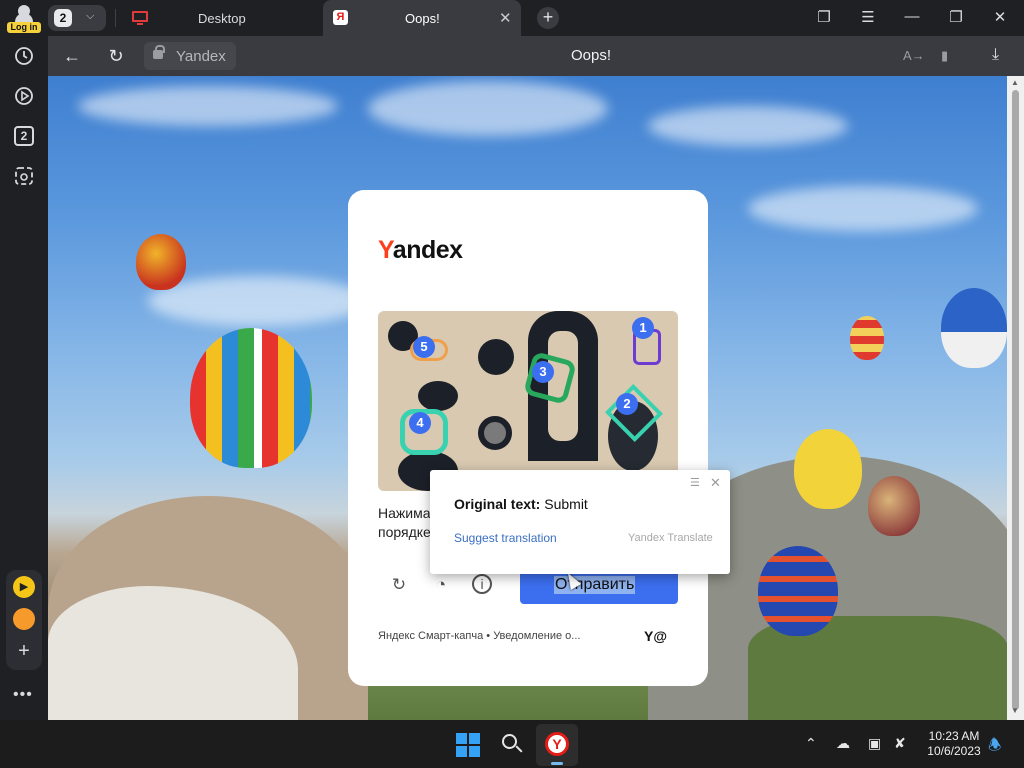  What do you see at coordinates (505, 18) in the screenshot?
I see `close-tab-icon: ✕` at bounding box center [505, 18].